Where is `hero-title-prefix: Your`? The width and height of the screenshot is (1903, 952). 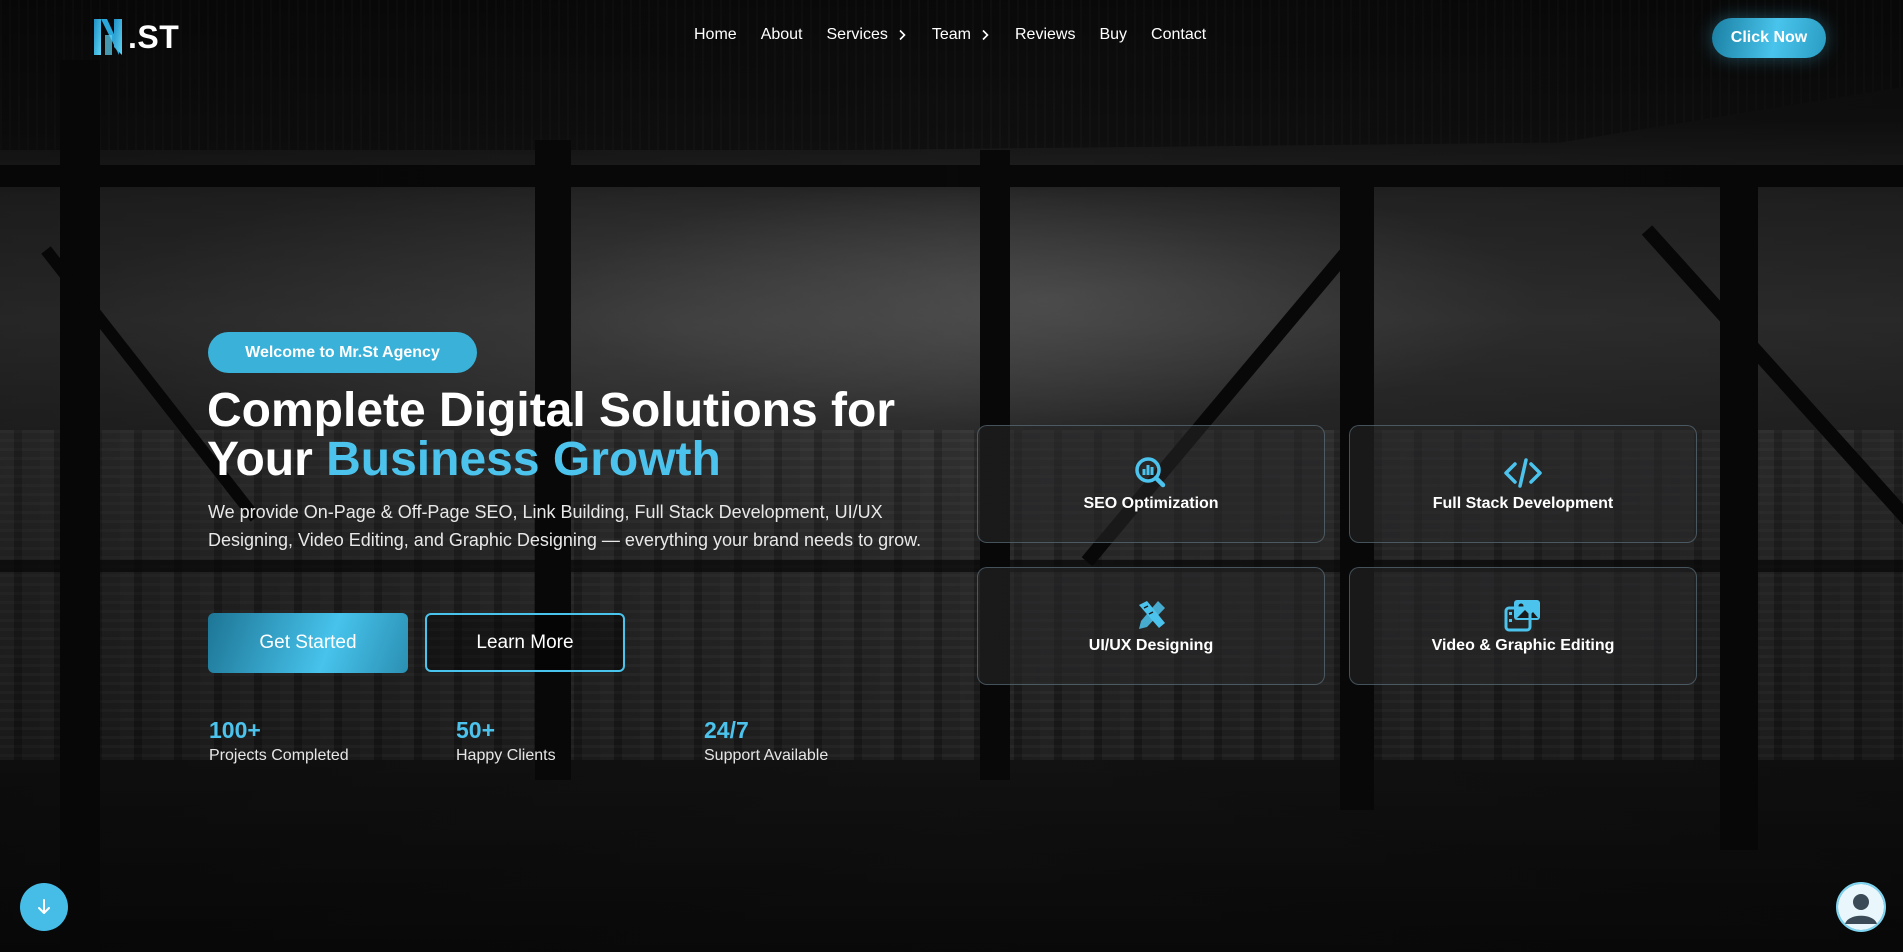
hero-title-prefix: Your is located at coordinates (267, 459).